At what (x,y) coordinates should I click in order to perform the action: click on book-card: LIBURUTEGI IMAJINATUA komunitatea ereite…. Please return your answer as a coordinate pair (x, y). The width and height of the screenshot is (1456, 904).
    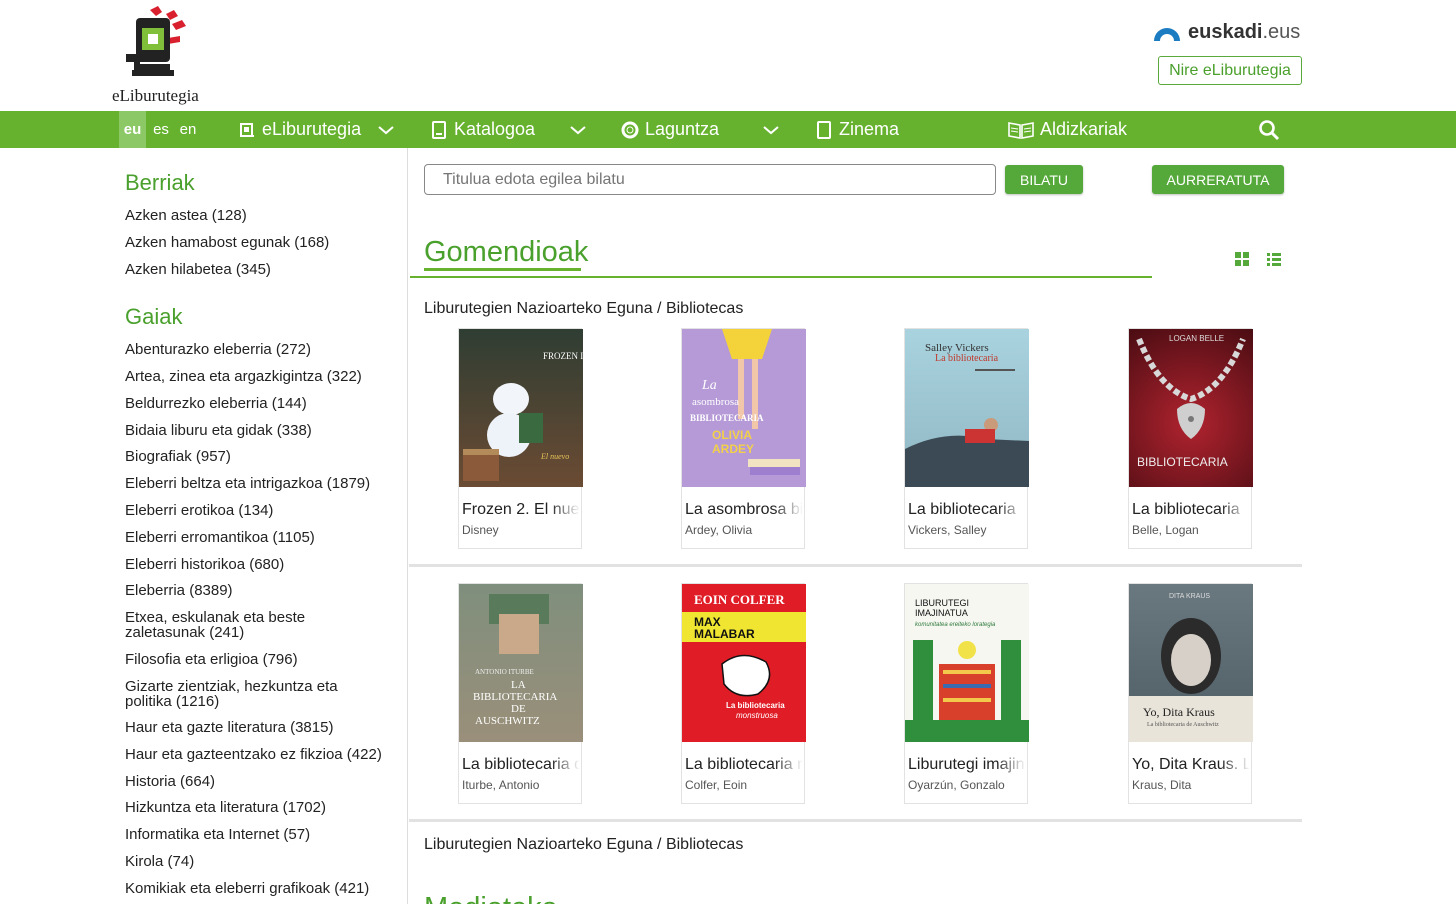
    Looking at the image, I should click on (966, 693).